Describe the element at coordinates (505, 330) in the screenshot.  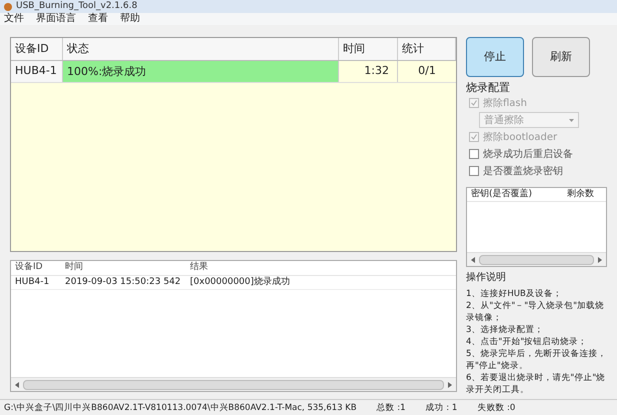
I see `instruction-line: 3、选择烧录配置；` at that location.